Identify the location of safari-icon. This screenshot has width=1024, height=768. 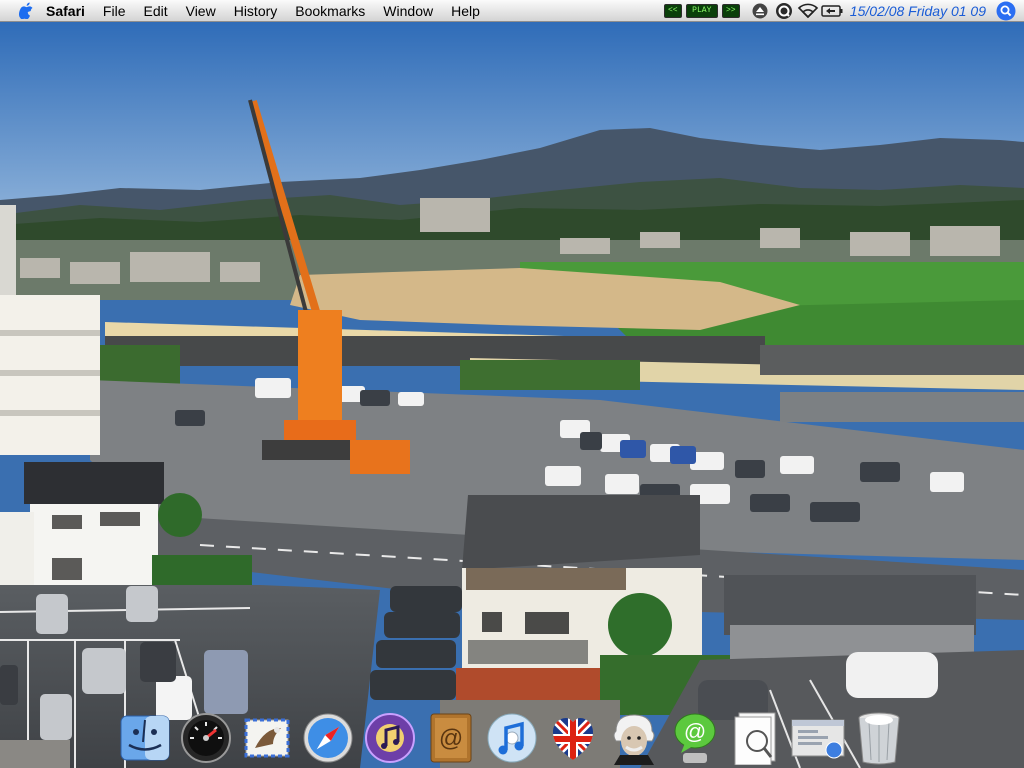
(328, 738).